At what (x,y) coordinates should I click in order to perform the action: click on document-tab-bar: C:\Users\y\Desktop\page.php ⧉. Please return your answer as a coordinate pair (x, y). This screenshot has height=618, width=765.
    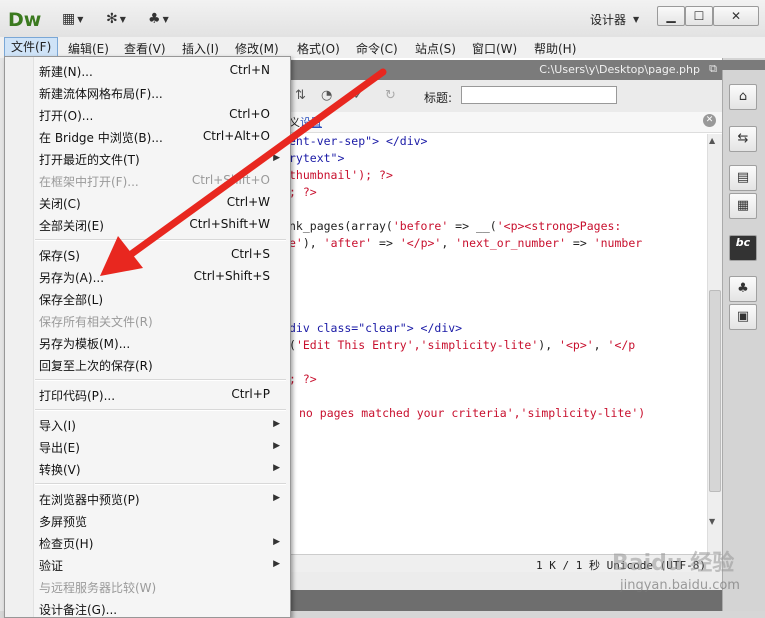
    Looking at the image, I should click on (505, 70).